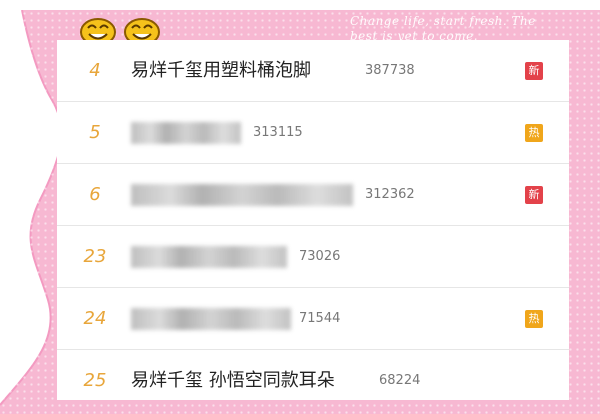 Image resolution: width=600 pixels, height=414 pixels. I want to click on rank-number: 25, so click(95, 380).